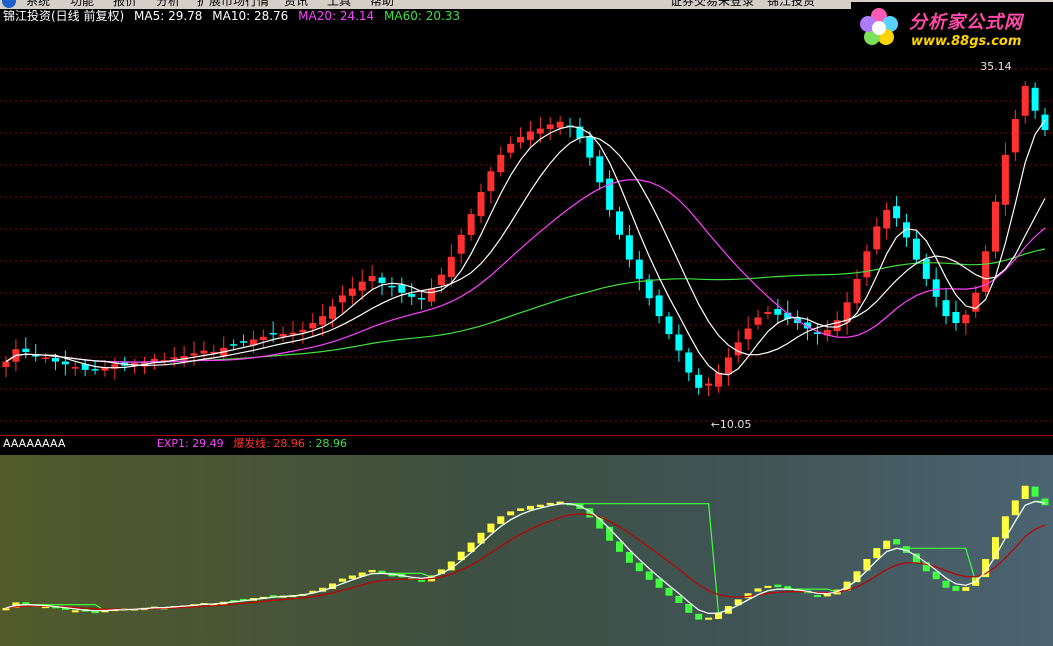 The width and height of the screenshot is (1053, 646). What do you see at coordinates (731, 424) in the screenshot?
I see `low-price-label: ←10.05` at bounding box center [731, 424].